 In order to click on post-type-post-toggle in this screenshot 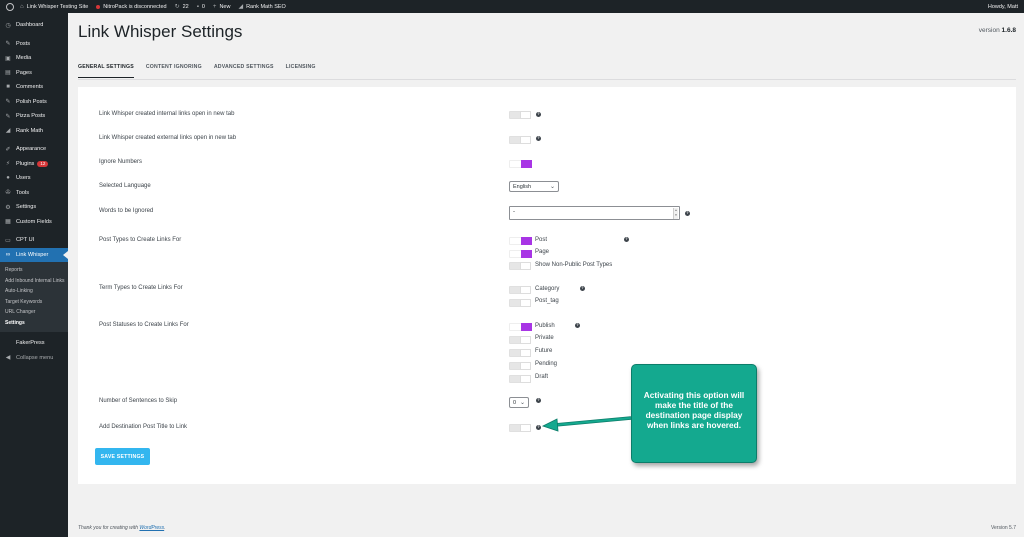, I will do `click(520, 241)`.